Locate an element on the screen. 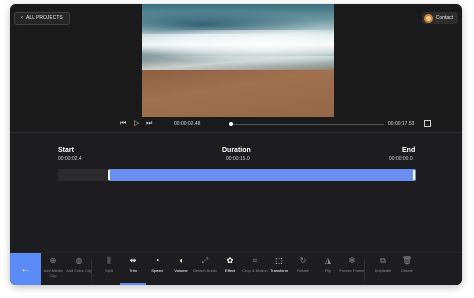 Image resolution: width=474 pixels, height=298 pixels. trim-selection is located at coordinates (262, 175).